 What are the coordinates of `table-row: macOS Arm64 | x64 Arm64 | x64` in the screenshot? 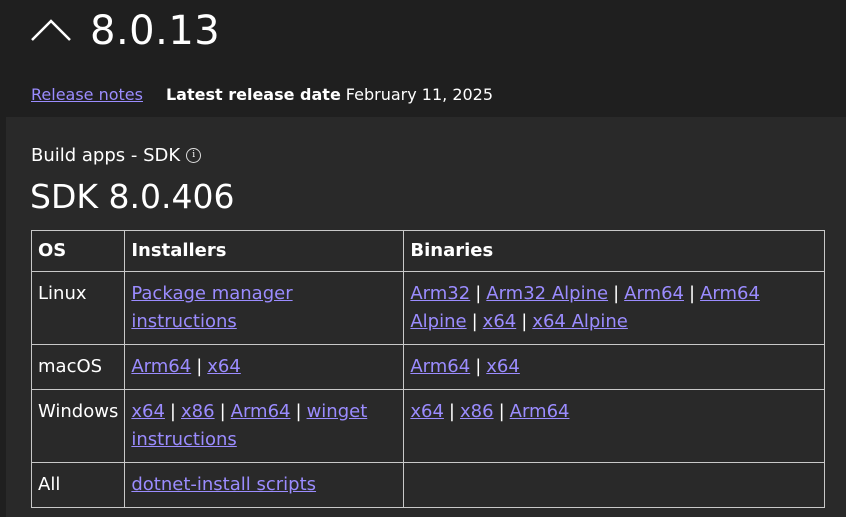 It's located at (427, 367).